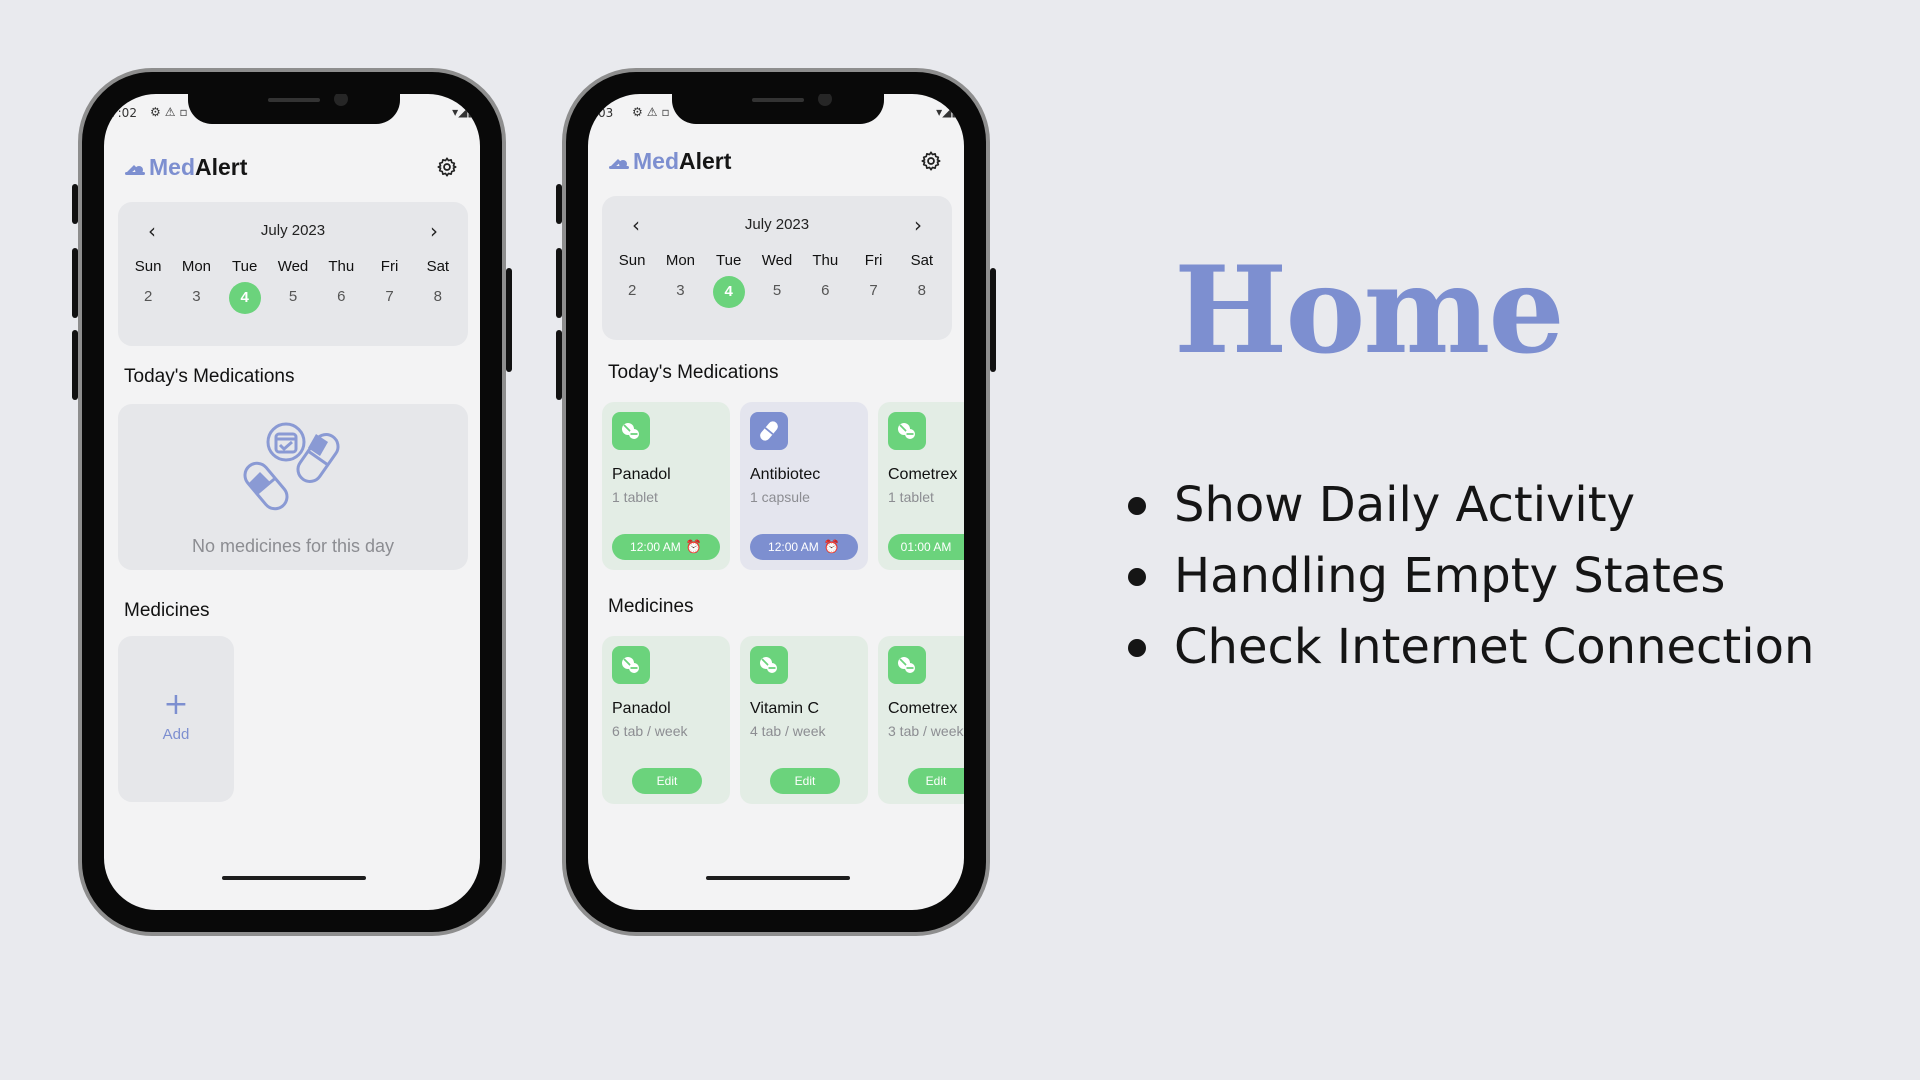 The height and width of the screenshot is (1080, 1920). What do you see at coordinates (176, 734) in the screenshot?
I see `add-medicine-label: Add` at bounding box center [176, 734].